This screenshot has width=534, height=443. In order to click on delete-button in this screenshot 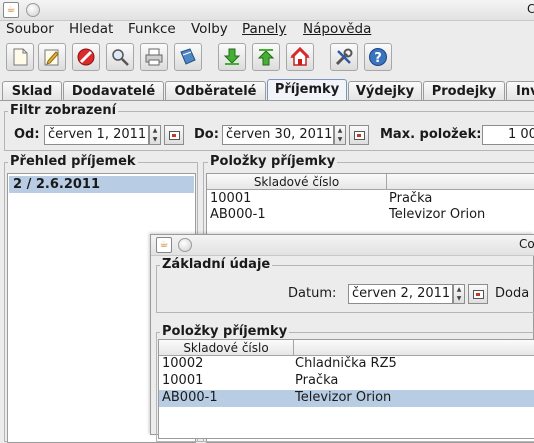, I will do `click(86, 57)`.